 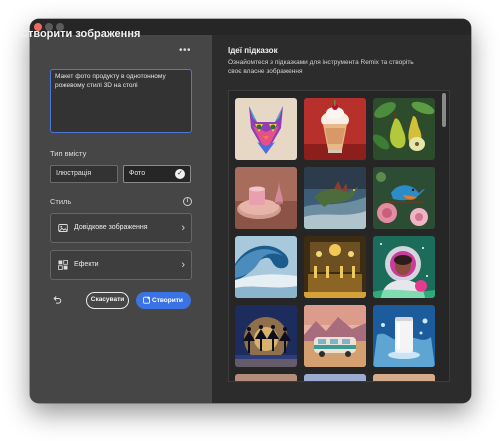 What do you see at coordinates (266, 267) in the screenshot?
I see `thumbnail-ocean-wave` at bounding box center [266, 267].